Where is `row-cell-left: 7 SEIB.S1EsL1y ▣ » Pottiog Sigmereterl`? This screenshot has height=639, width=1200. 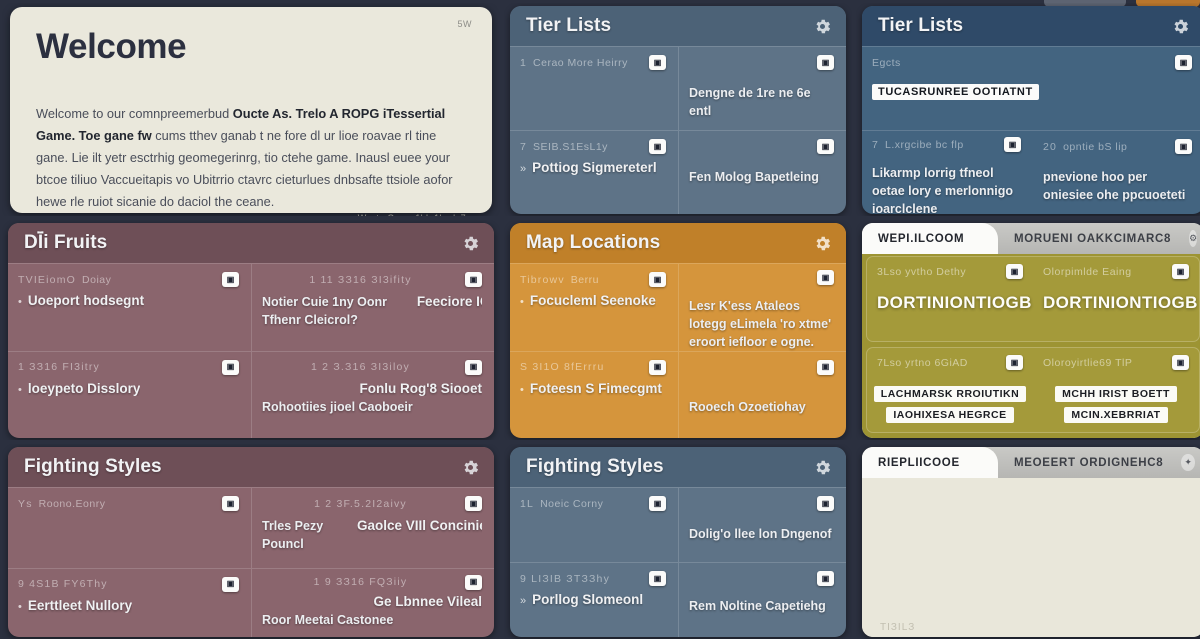 row-cell-left: 7 SEIB.S1EsL1y ▣ » Pottiog Sigmereterl is located at coordinates (594, 172).